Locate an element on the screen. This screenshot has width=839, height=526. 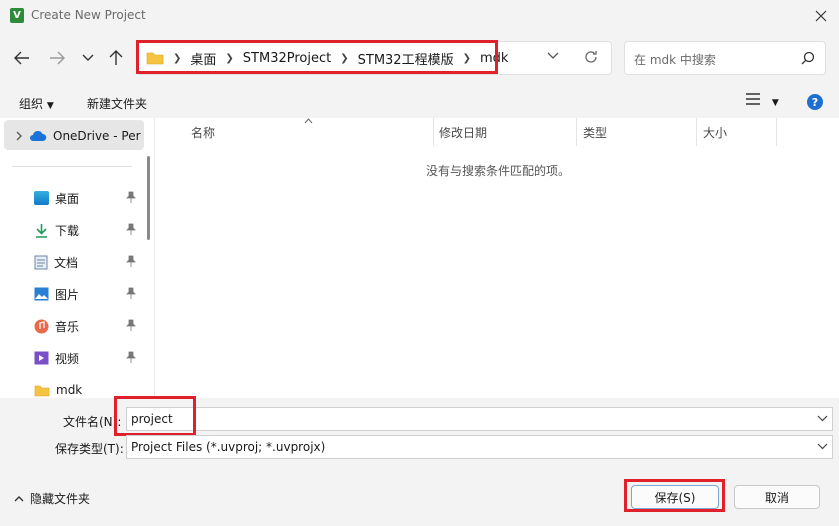
arrow-up-icon is located at coordinates (116, 57).